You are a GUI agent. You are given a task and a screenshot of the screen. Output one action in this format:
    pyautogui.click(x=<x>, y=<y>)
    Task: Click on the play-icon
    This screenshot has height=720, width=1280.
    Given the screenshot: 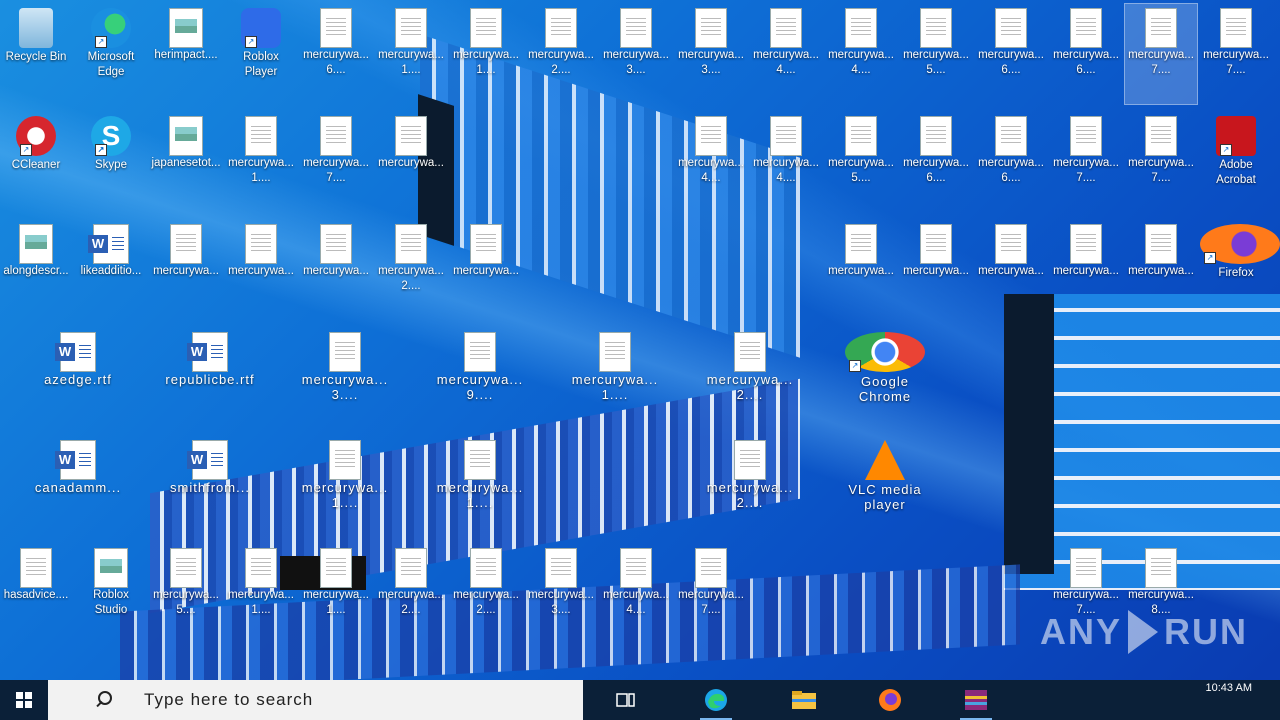 What is the action you would take?
    pyautogui.click(x=1143, y=632)
    